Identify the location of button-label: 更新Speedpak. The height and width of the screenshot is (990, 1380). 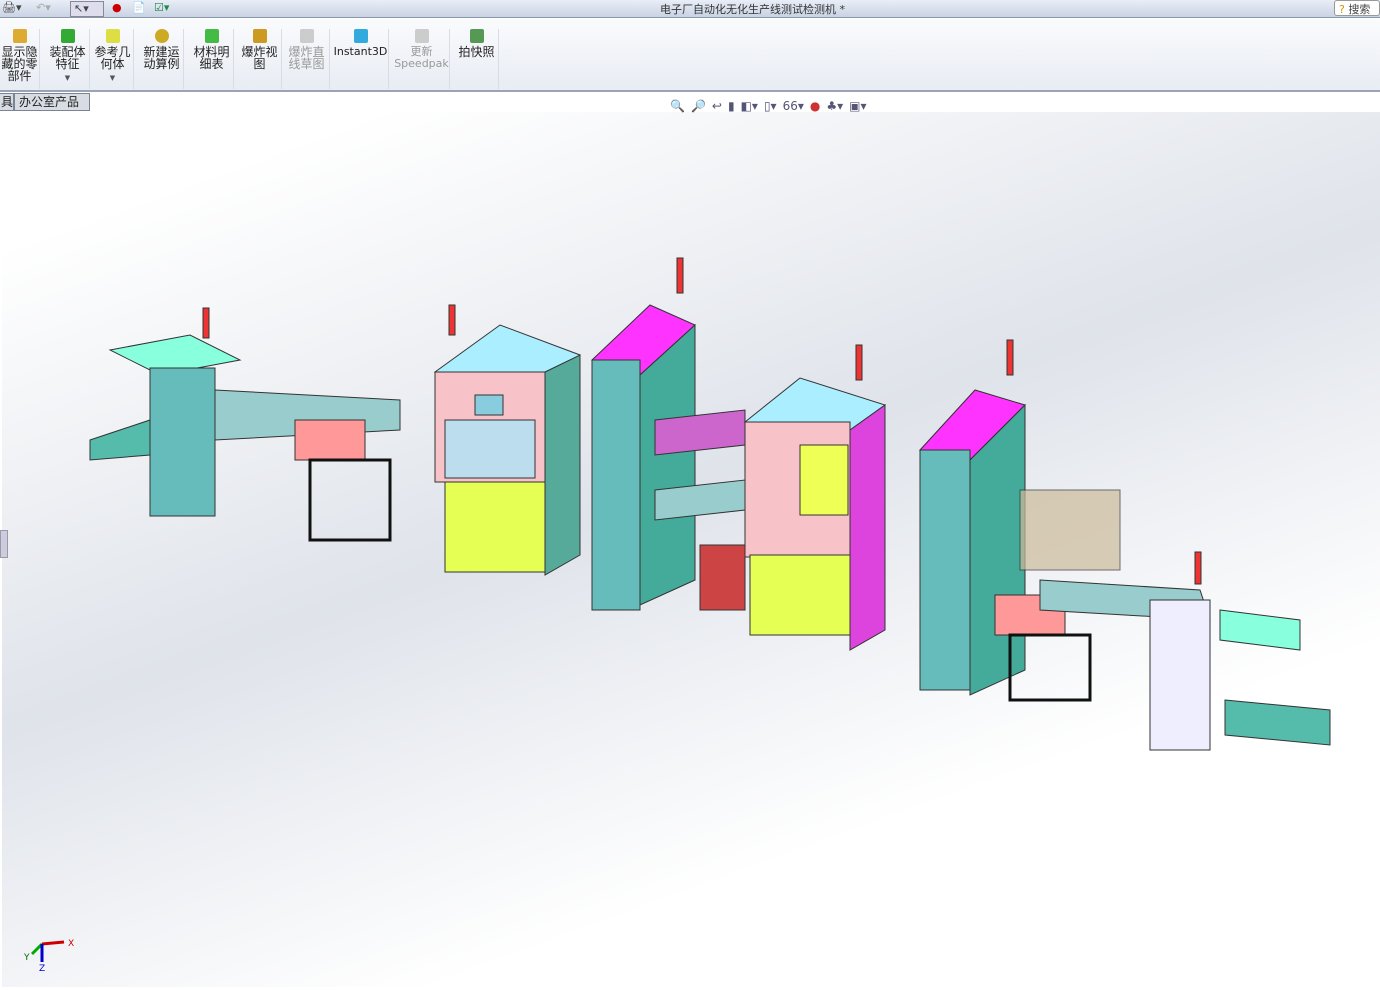
(421, 57).